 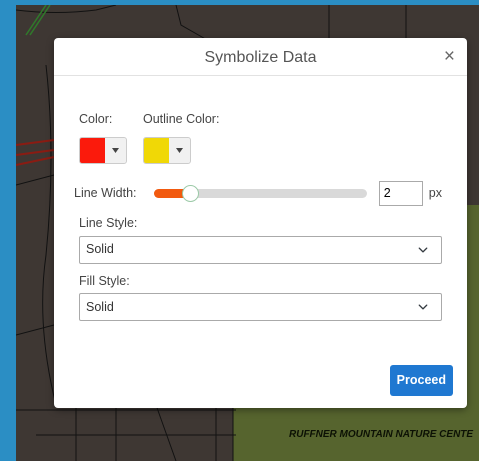 I want to click on field-label: Fill Style:, so click(x=105, y=281).